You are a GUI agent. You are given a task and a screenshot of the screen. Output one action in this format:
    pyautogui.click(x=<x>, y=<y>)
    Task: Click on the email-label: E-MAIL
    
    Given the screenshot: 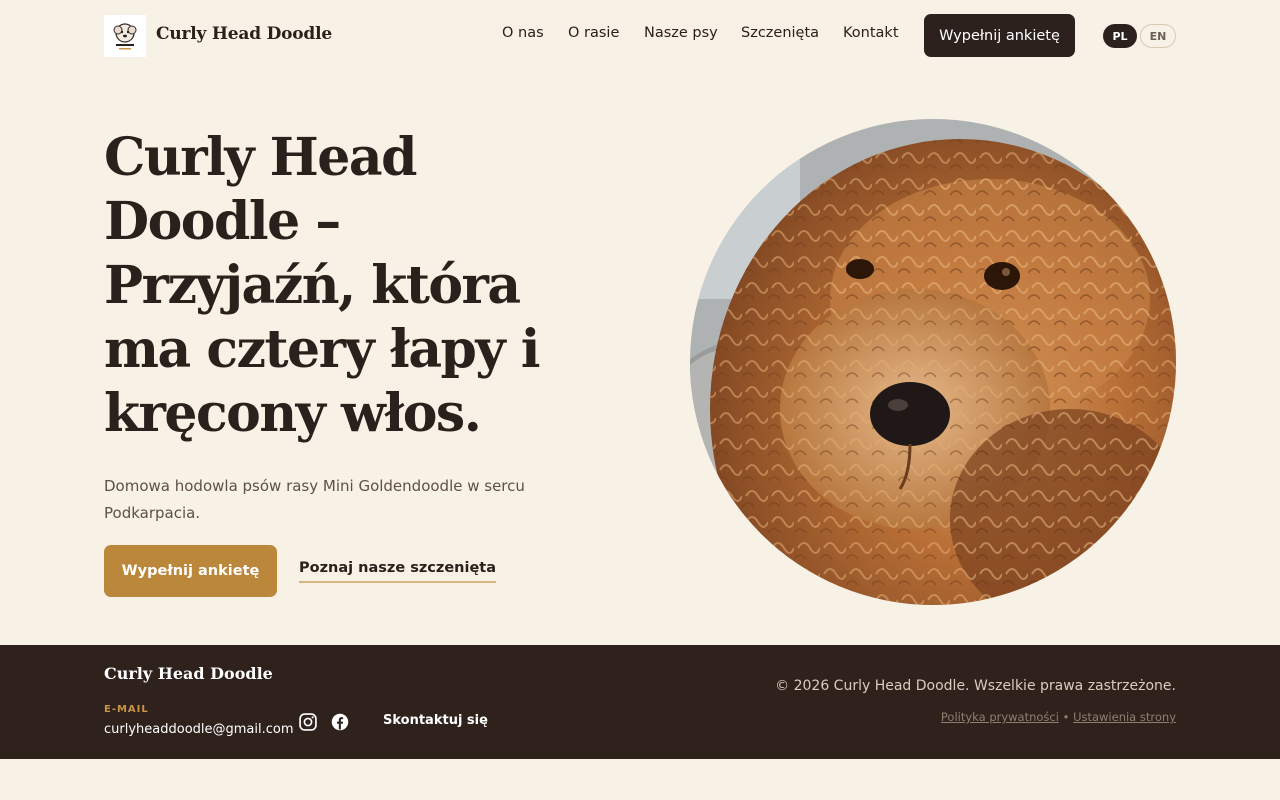 What is the action you would take?
    pyautogui.click(x=126, y=709)
    